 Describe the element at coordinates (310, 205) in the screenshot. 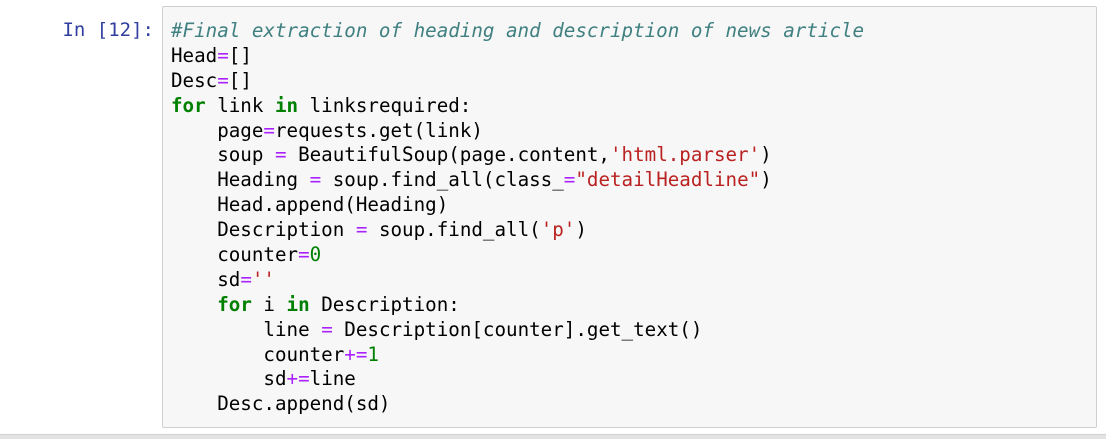

I see `code-token: Head.append(Heading)` at that location.